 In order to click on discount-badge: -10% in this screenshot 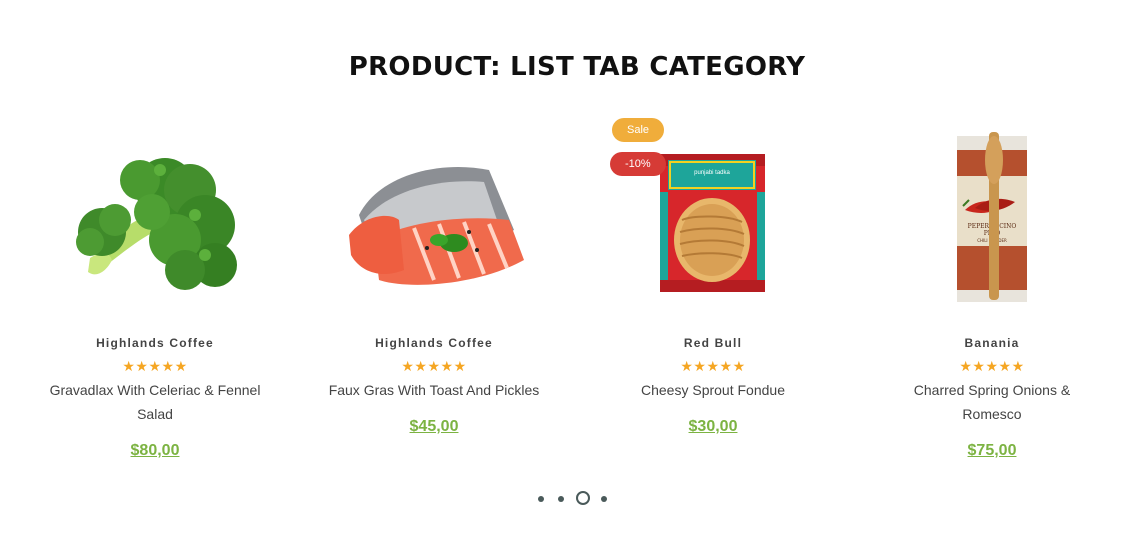, I will do `click(638, 164)`.